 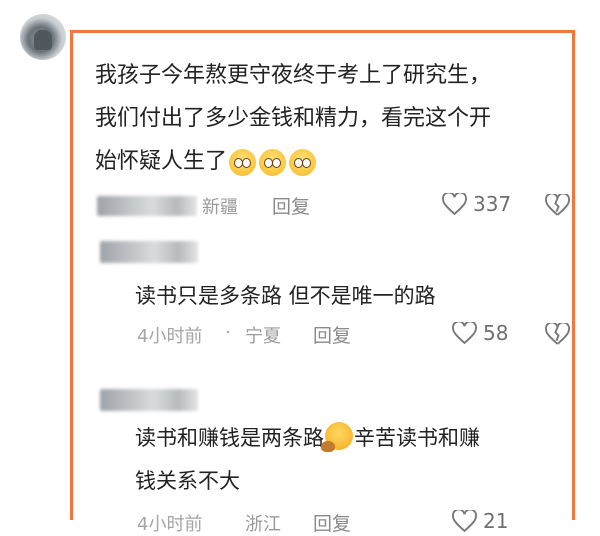 I want to click on comment-line: 我们付出了多少金钱和精力，看完这个开, so click(x=293, y=118).